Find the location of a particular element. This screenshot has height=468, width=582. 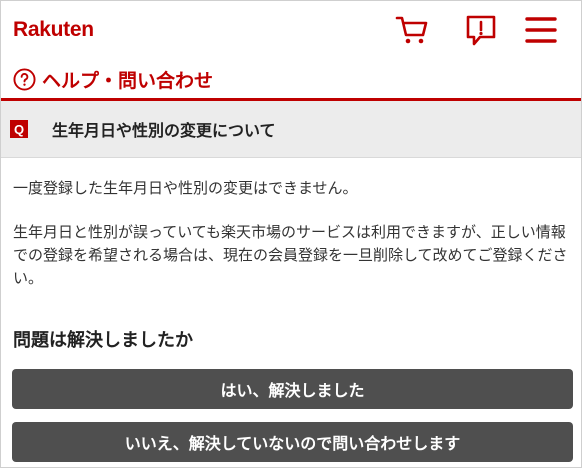

feedback-prompt: 問題は解決しましたか is located at coordinates (103, 340).